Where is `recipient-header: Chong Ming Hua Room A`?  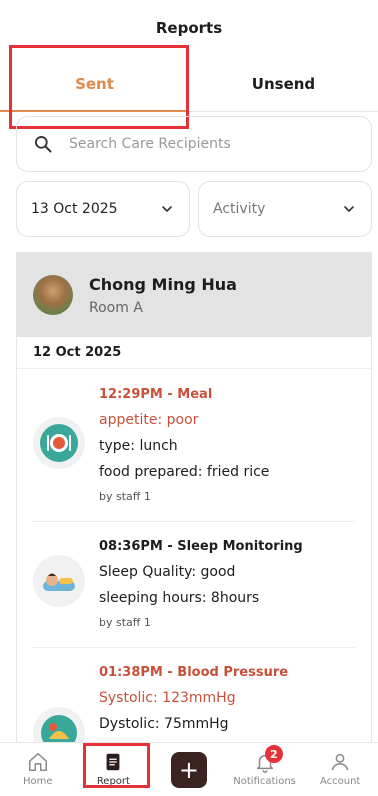 recipient-header: Chong Ming Hua Room A is located at coordinates (194, 295).